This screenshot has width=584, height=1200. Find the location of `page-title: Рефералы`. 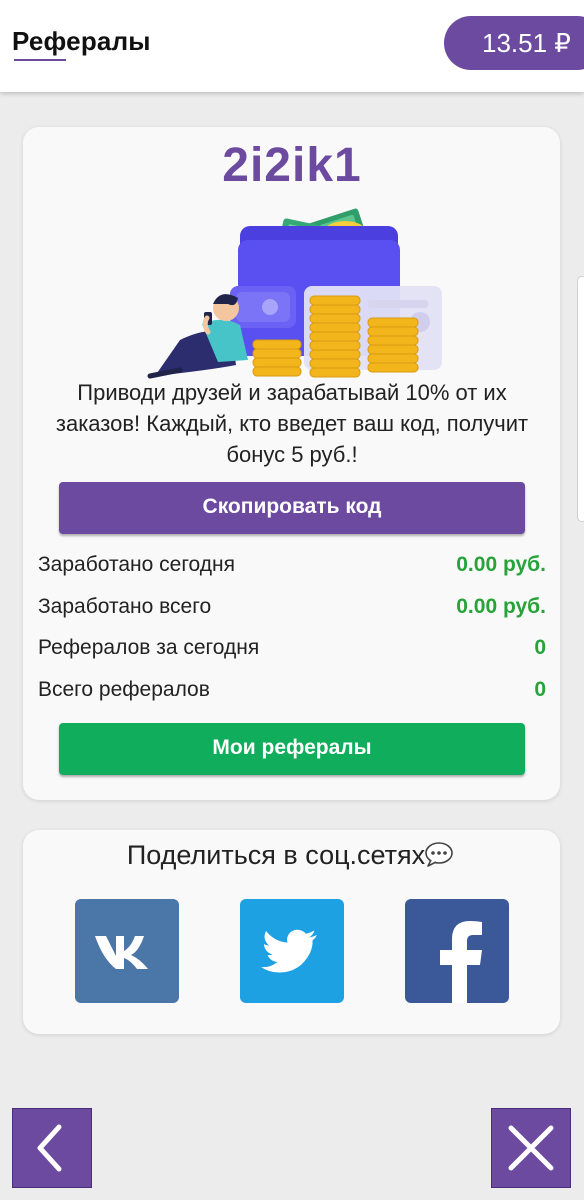

page-title: Рефералы is located at coordinates (81, 41).